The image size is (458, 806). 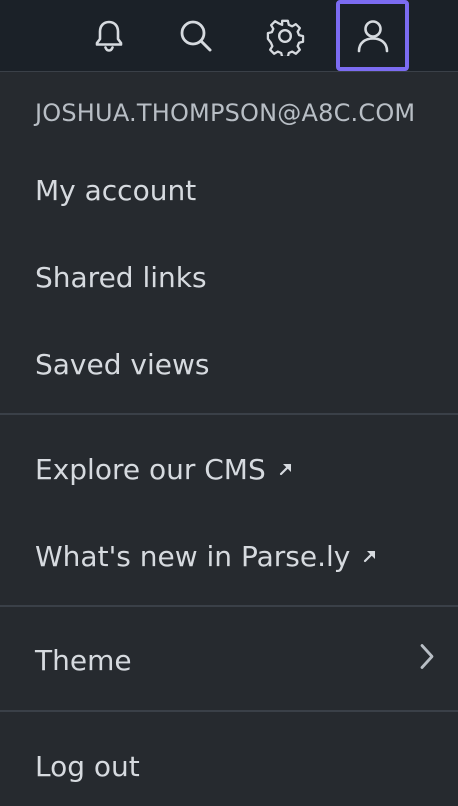 I want to click on search-button, so click(x=196, y=36).